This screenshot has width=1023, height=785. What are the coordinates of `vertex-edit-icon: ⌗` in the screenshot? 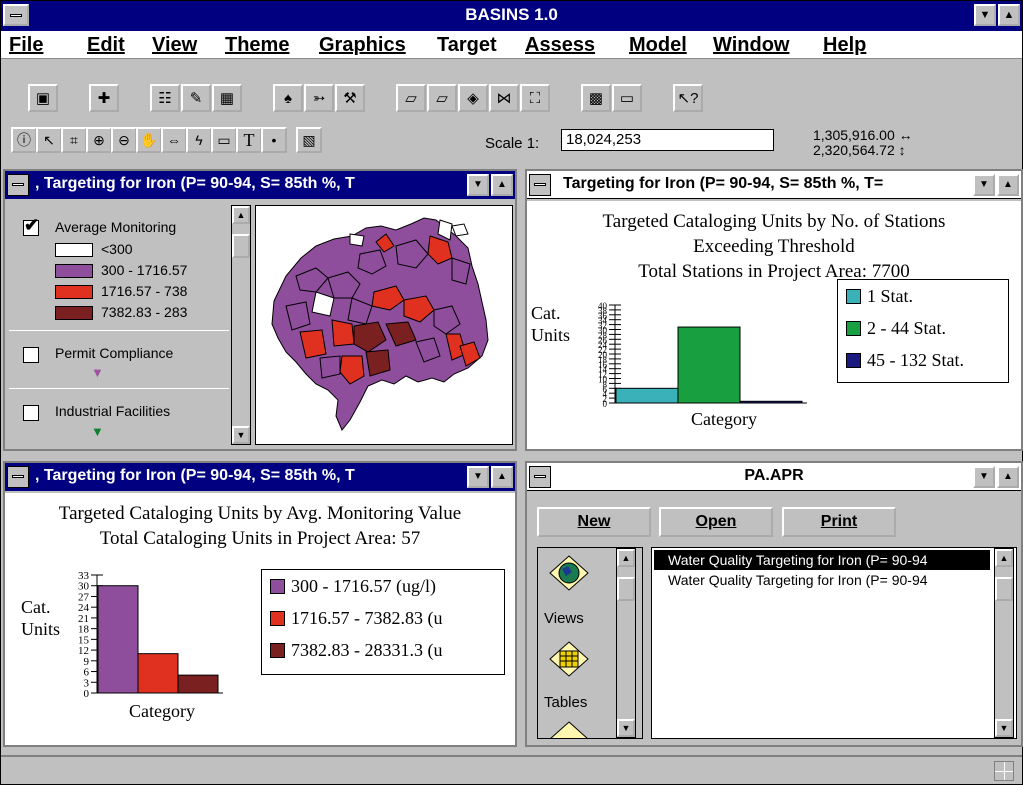 It's located at (74, 140).